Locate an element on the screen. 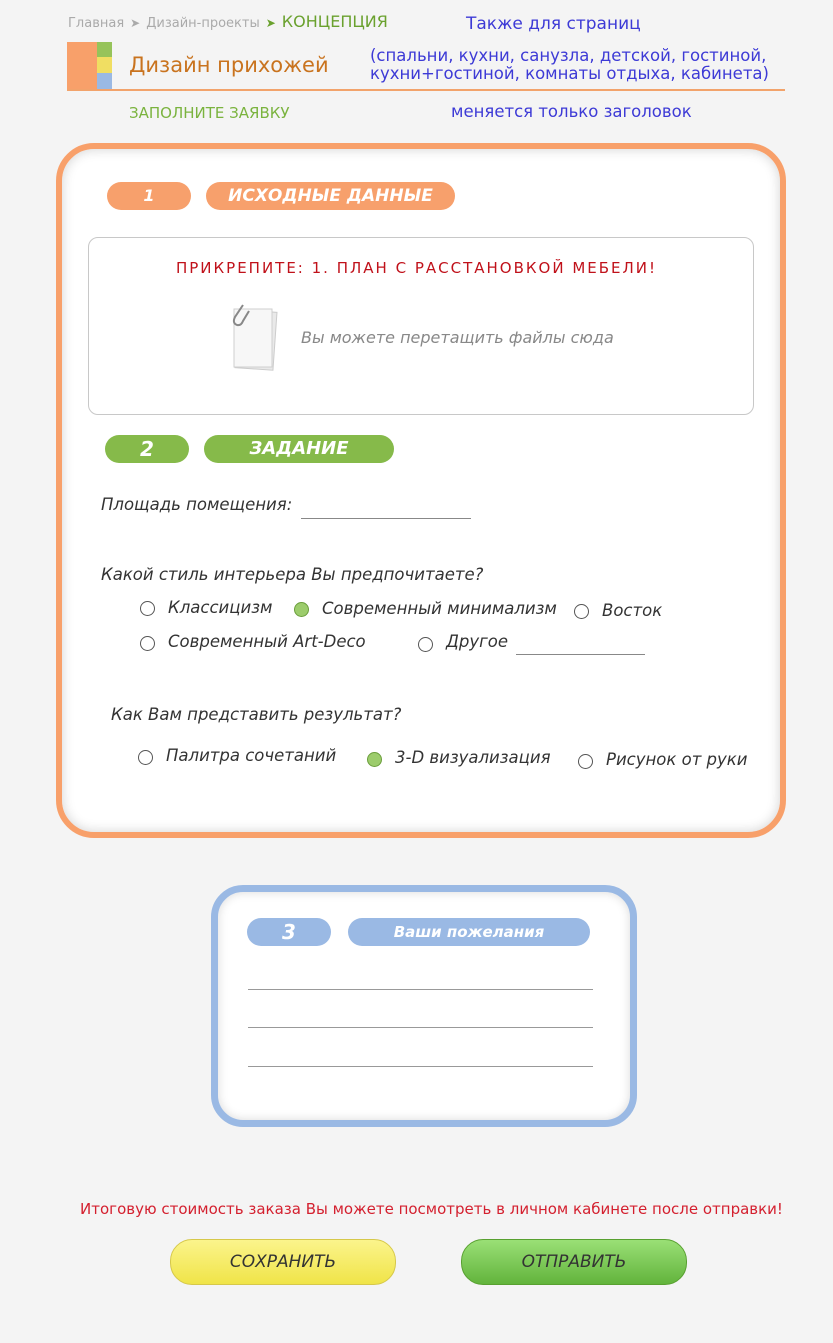 The image size is (833, 1343). logo-swatch-green is located at coordinates (104, 49).